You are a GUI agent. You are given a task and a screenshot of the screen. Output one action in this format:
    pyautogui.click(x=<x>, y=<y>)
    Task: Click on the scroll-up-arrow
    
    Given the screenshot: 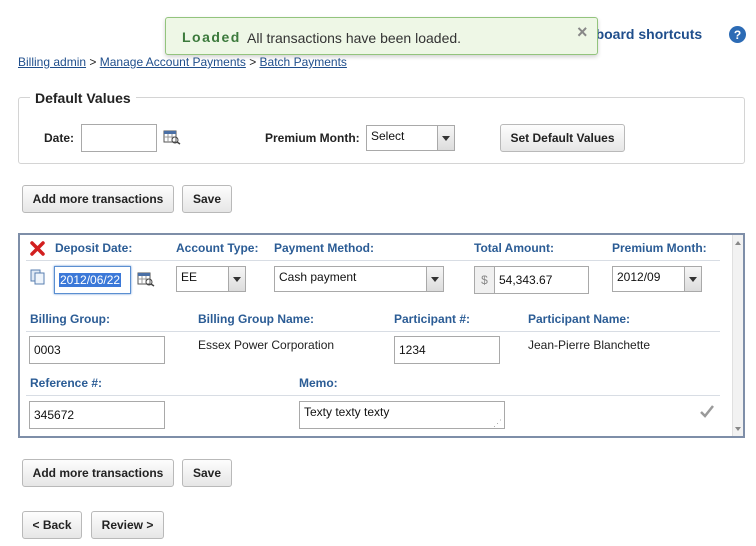 What is the action you would take?
    pyautogui.click(x=738, y=243)
    